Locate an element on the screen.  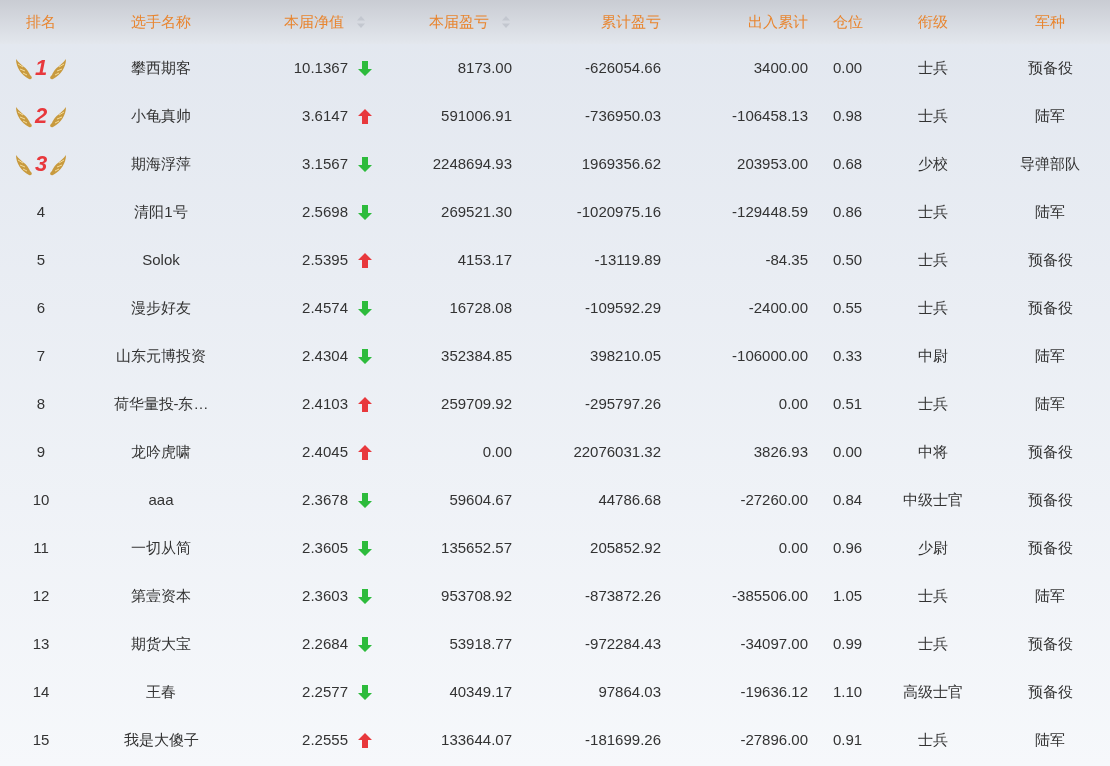
table-cell-text: 259709.92 is located at coordinates (476, 403).